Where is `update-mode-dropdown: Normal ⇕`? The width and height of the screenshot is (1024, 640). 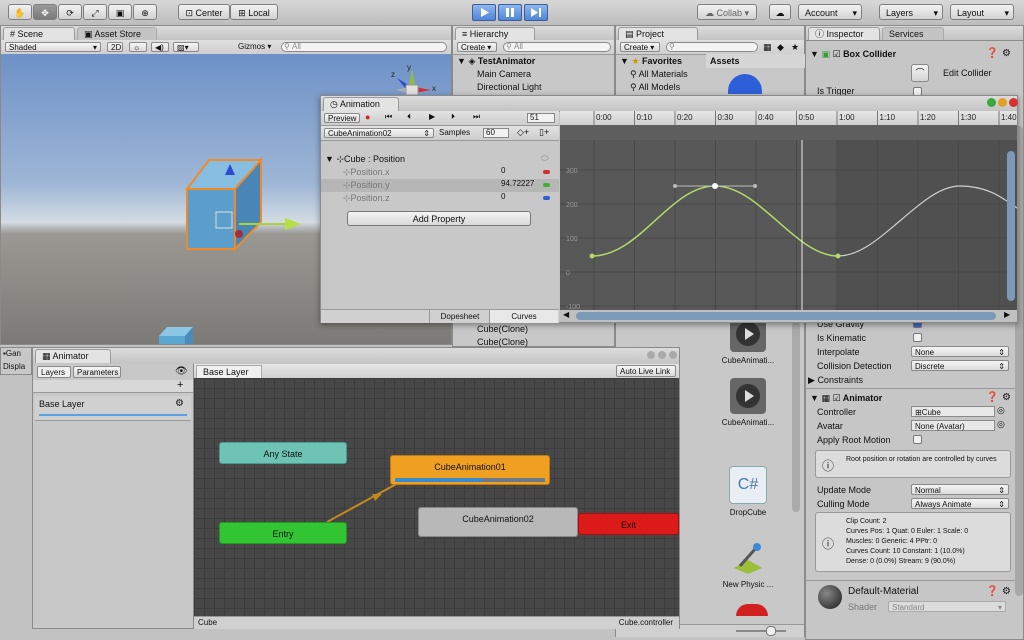
update-mode-dropdown: Normal ⇕ is located at coordinates (960, 489).